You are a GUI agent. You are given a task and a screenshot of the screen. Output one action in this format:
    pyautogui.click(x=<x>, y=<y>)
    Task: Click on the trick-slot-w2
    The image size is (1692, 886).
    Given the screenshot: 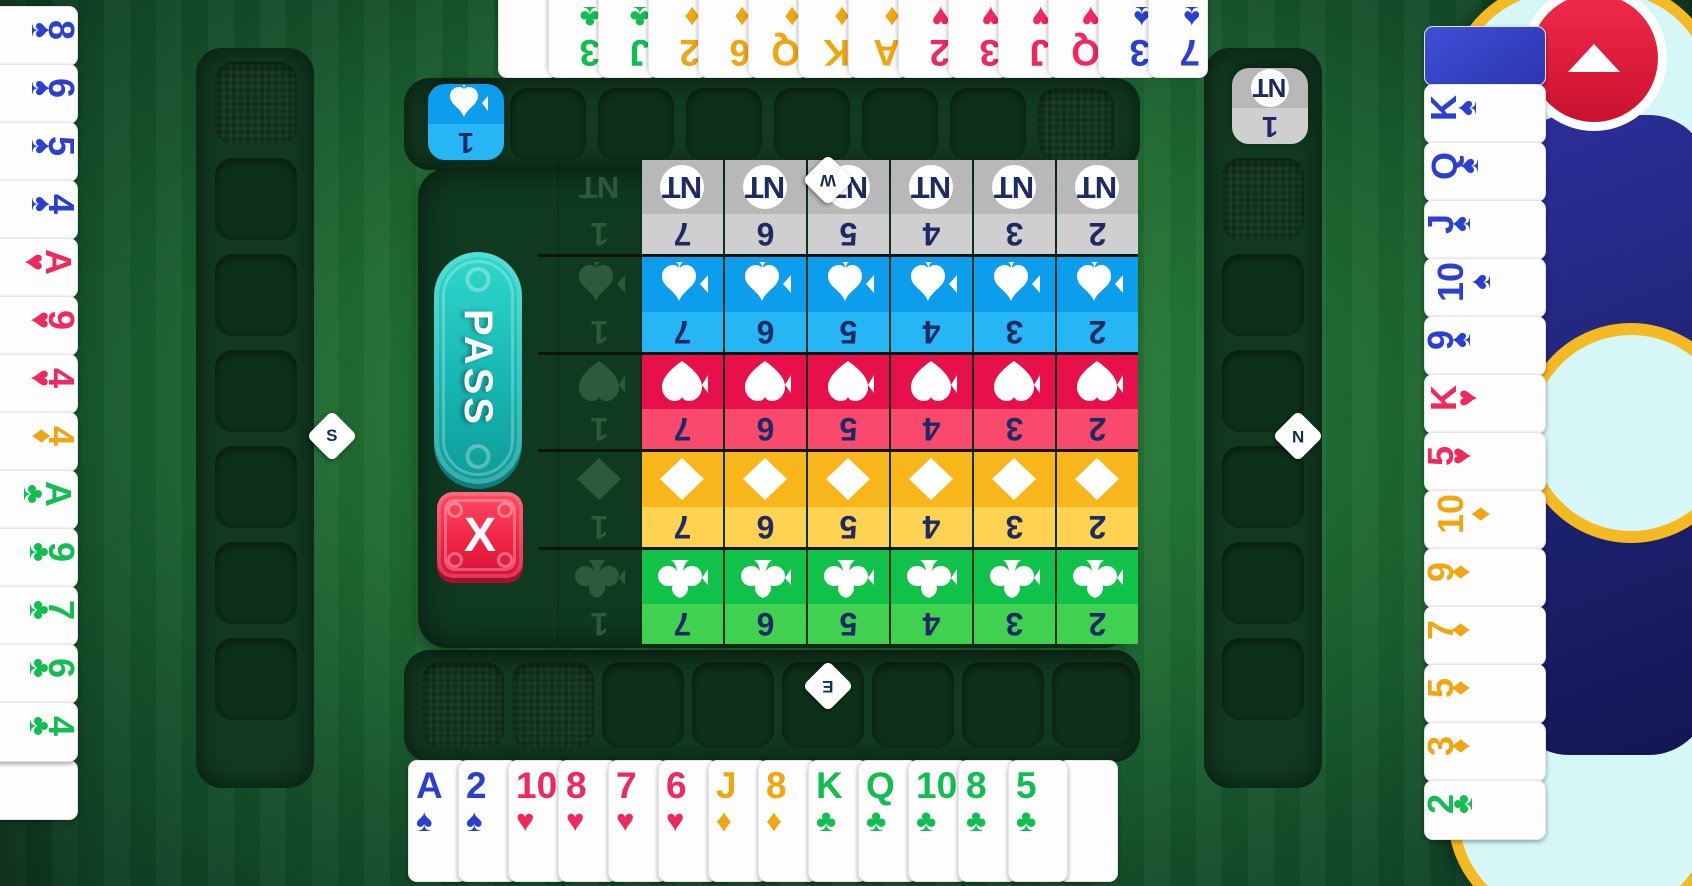 What is the action you would take?
    pyautogui.click(x=256, y=199)
    